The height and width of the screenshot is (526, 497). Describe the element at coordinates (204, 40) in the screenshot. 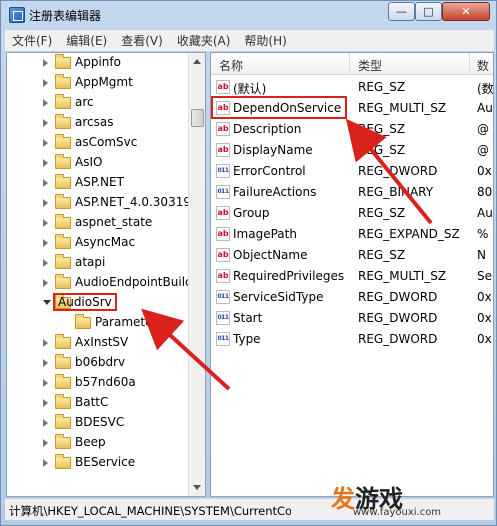

I see `menu-favorites: 收藏夹(A)` at that location.